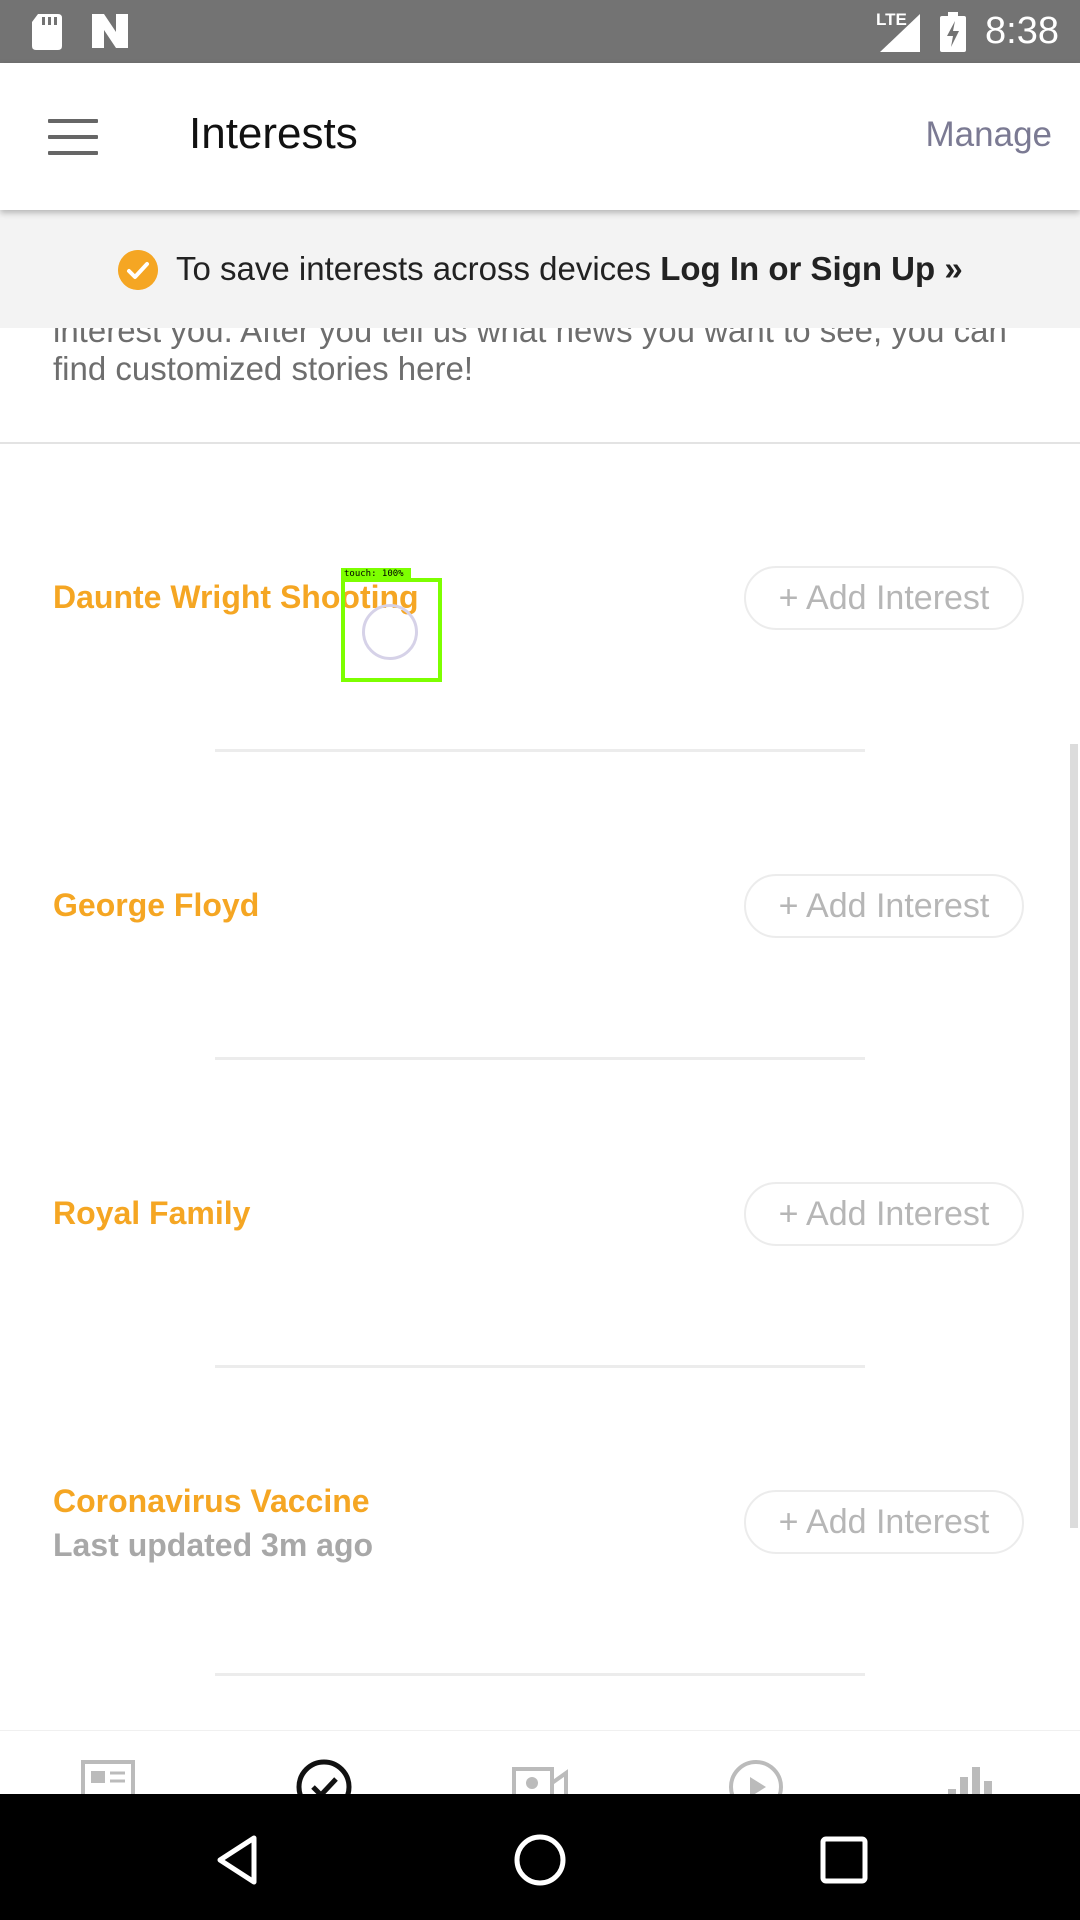 This screenshot has height=1920, width=1080. What do you see at coordinates (953, 32) in the screenshot?
I see `battery-charging-icon` at bounding box center [953, 32].